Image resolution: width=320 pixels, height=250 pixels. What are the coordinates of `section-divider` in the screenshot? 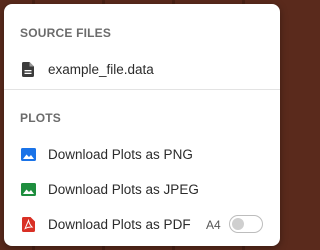 It's located at (142, 89).